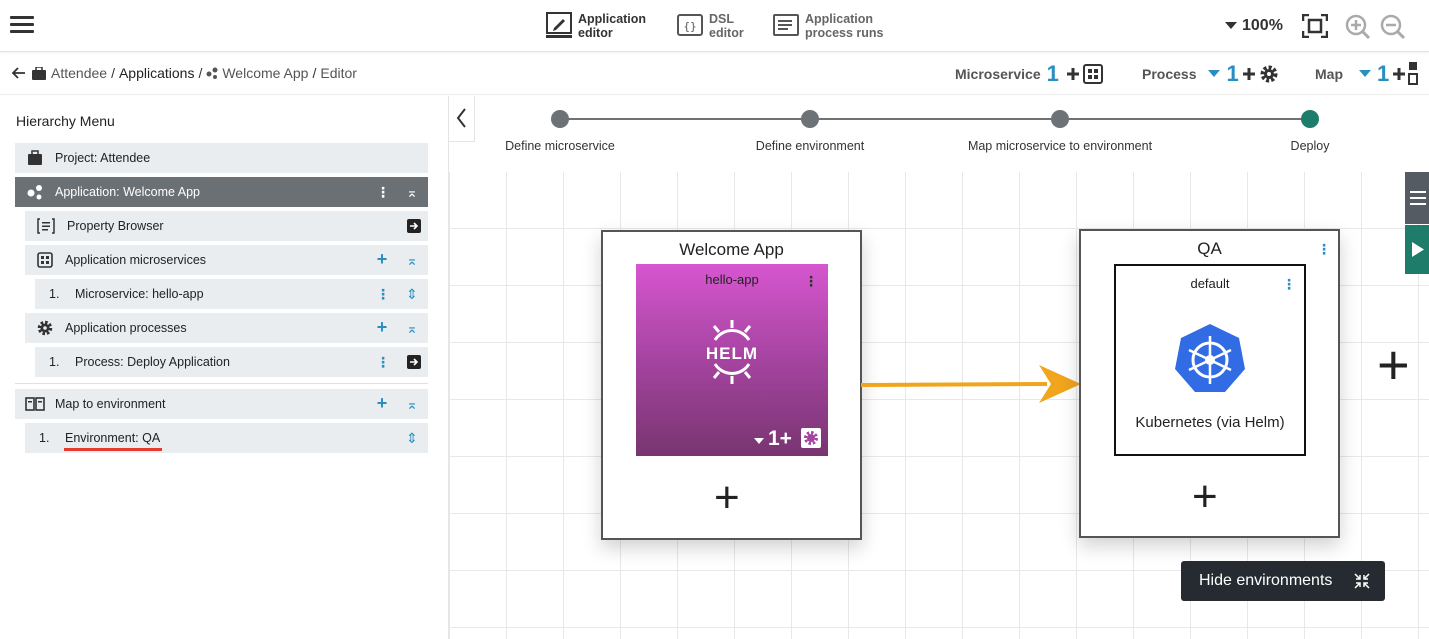 The width and height of the screenshot is (1429, 639). What do you see at coordinates (998, 74) in the screenshot?
I see `counter-label: Microservice` at bounding box center [998, 74].